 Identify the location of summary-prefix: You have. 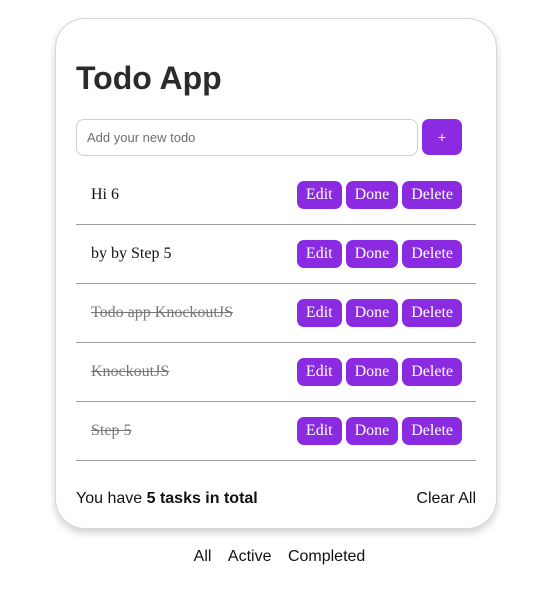
(109, 498).